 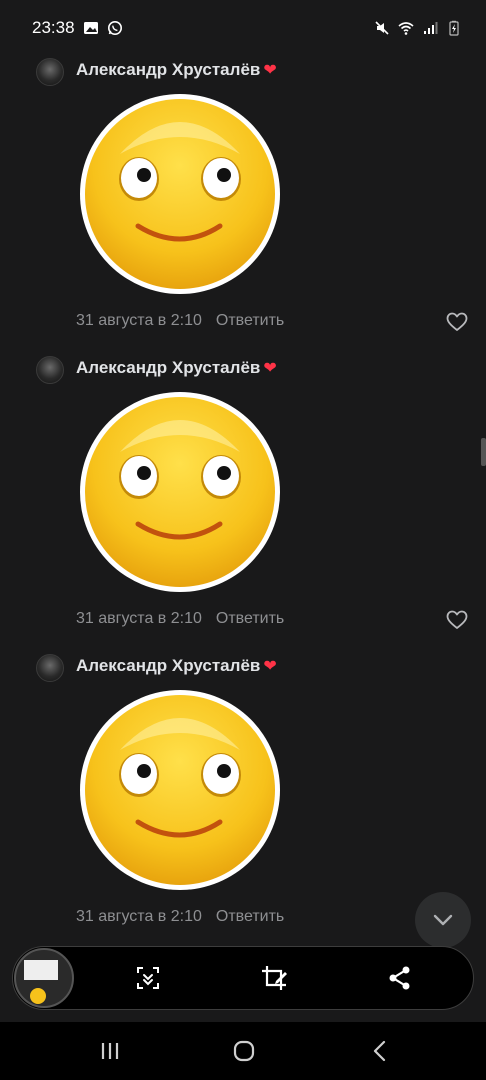 I want to click on signal-icon, so click(x=430, y=28).